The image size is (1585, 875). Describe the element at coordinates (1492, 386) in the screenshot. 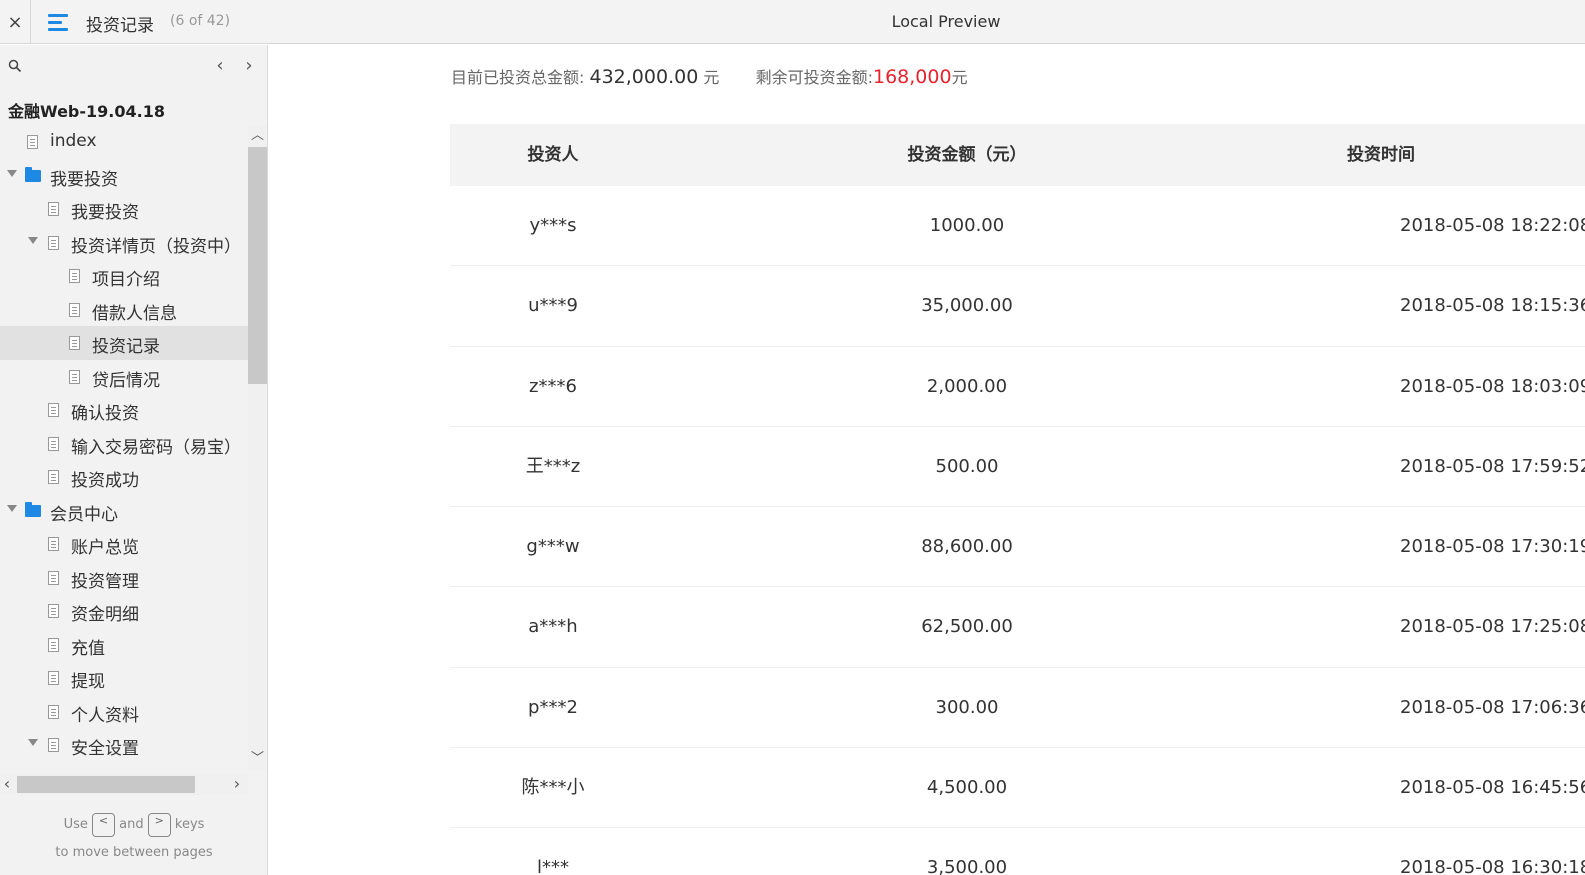

I see `time-cell: 2018-05-08 18:03:09` at that location.